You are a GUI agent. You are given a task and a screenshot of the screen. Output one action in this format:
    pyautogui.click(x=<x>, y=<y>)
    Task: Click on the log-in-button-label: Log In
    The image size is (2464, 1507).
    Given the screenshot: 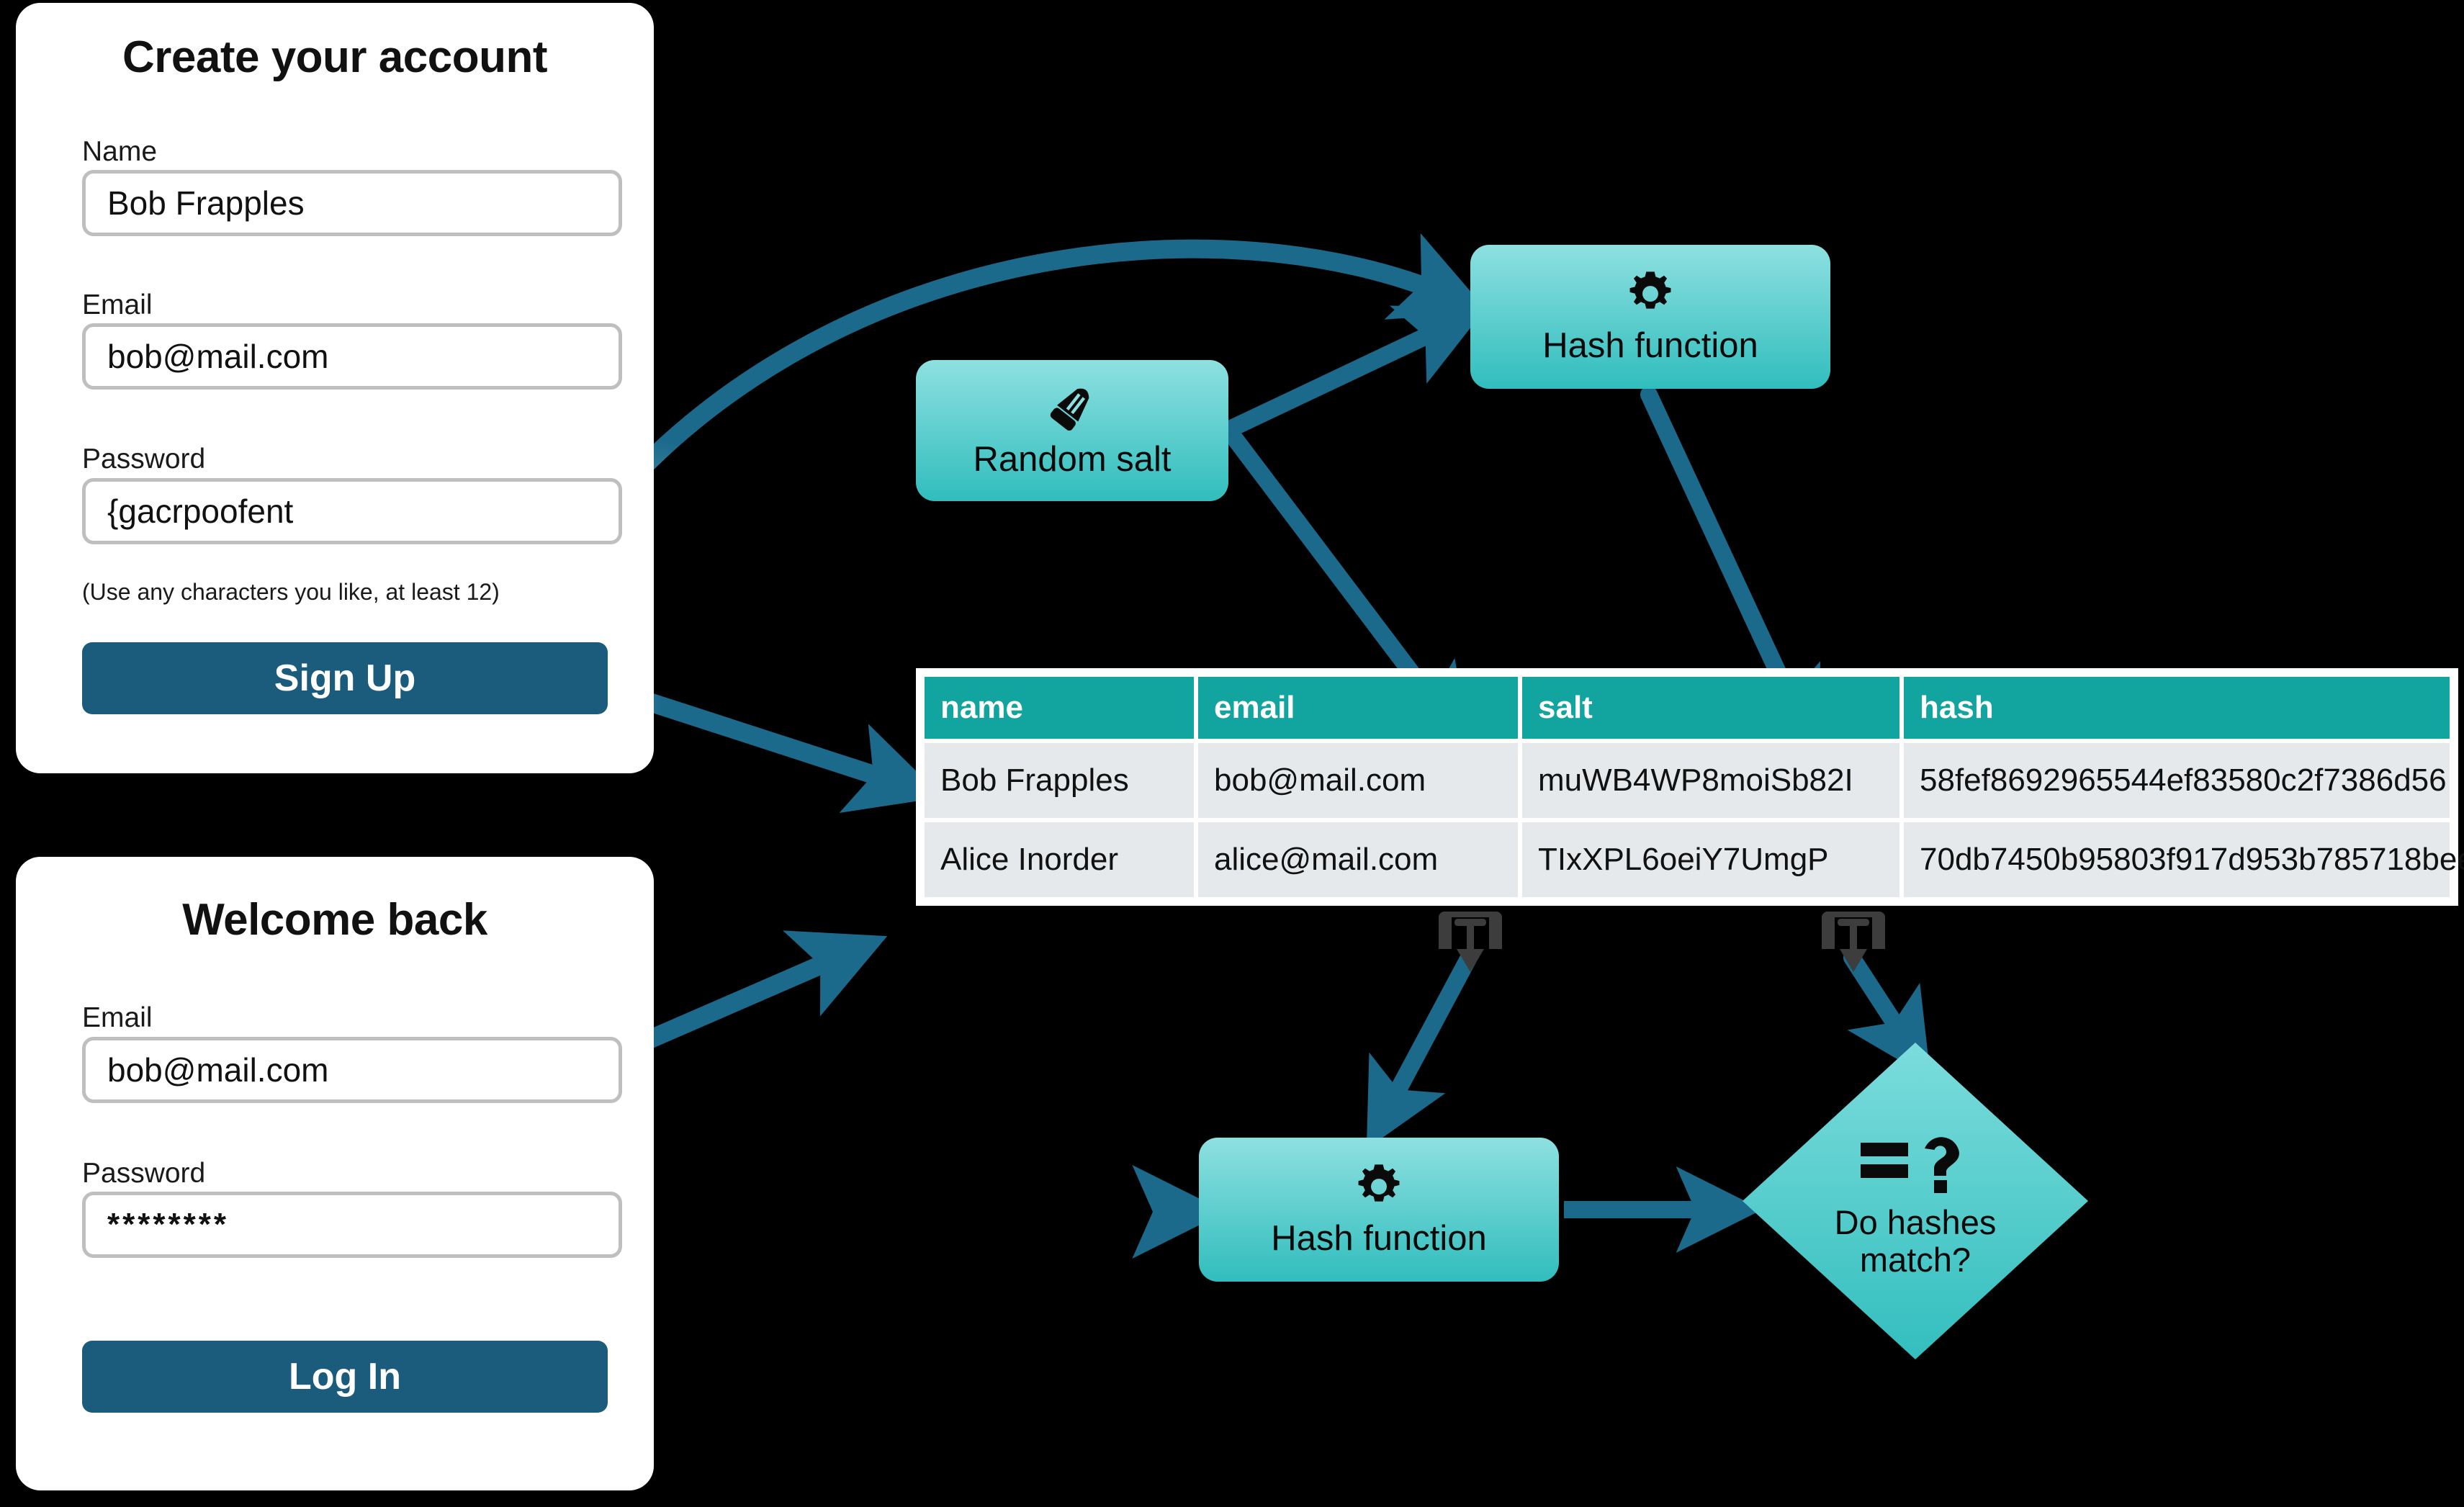 What is the action you would take?
    pyautogui.click(x=345, y=1377)
    